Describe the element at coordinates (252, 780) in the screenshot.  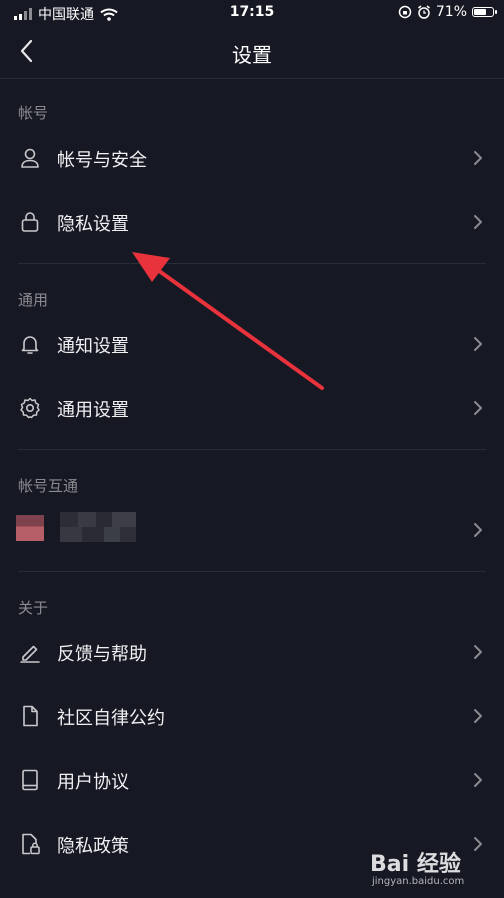
I see `settings-item-user-agreement: 用户协议` at that location.